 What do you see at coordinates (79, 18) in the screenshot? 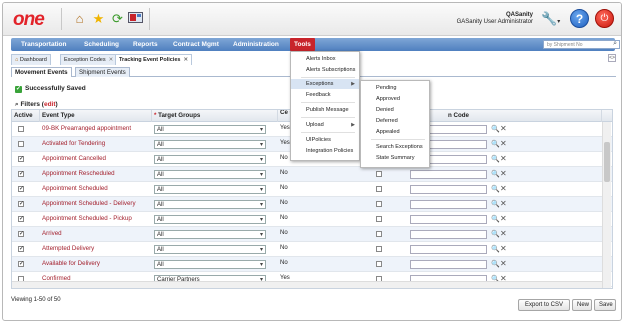
I see `home-icon: ⌂` at bounding box center [79, 18].